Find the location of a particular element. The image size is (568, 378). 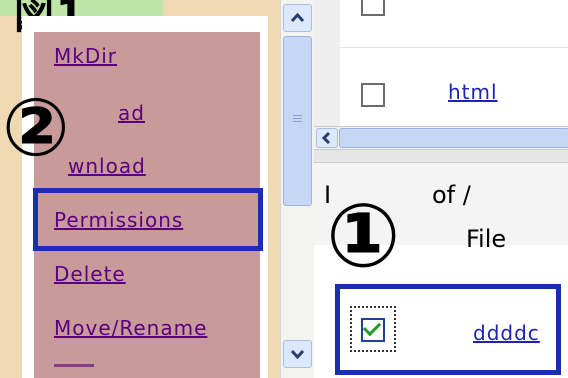

scroll-down-button is located at coordinates (297, 354).